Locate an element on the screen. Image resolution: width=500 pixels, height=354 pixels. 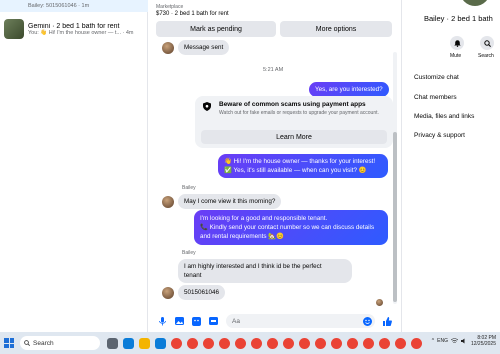
composer: Aa is located at coordinates (275, 321).